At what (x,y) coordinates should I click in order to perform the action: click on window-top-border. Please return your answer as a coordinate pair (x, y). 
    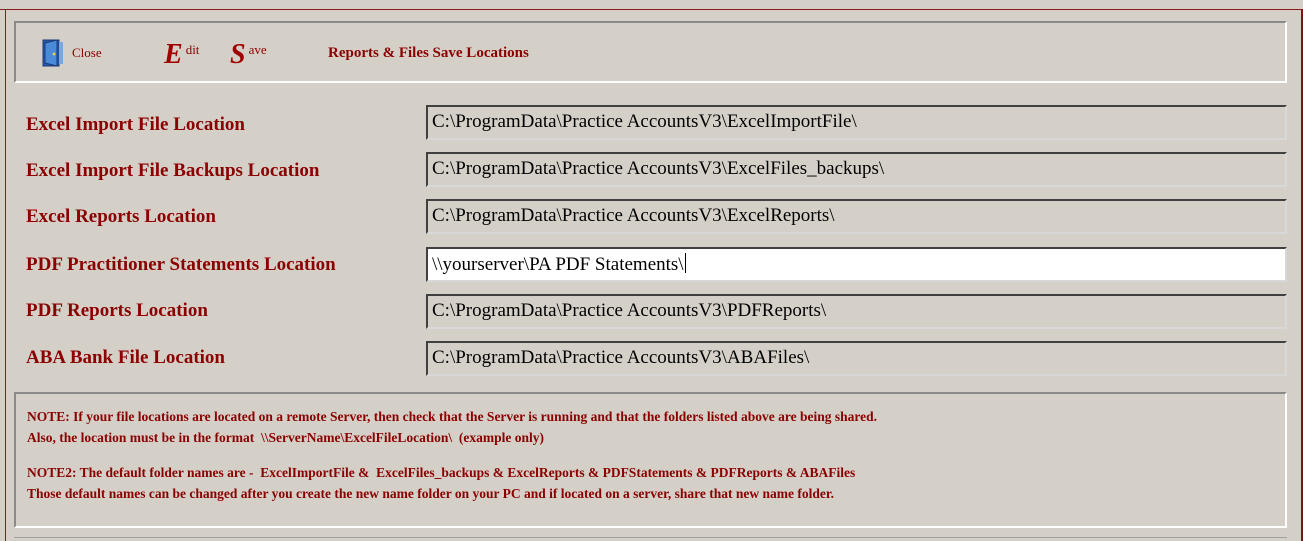
    Looking at the image, I should click on (651, 9).